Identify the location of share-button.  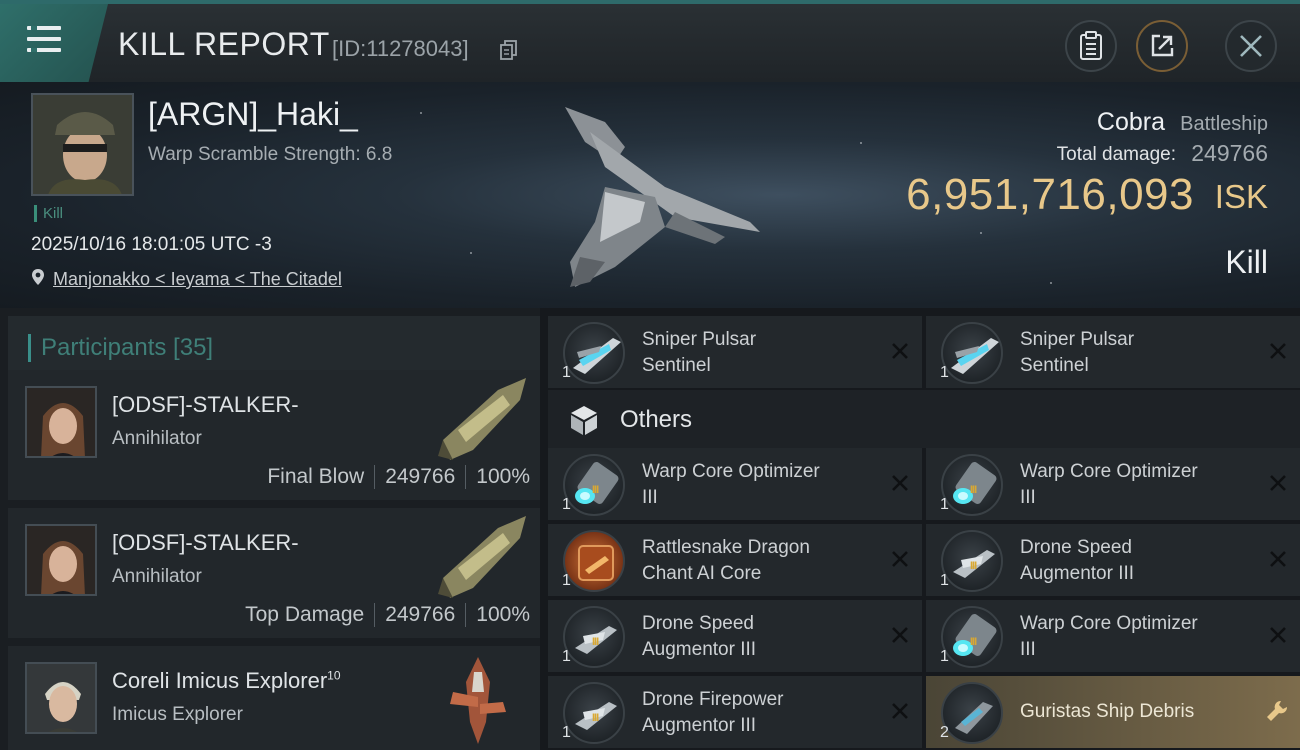
(1162, 46).